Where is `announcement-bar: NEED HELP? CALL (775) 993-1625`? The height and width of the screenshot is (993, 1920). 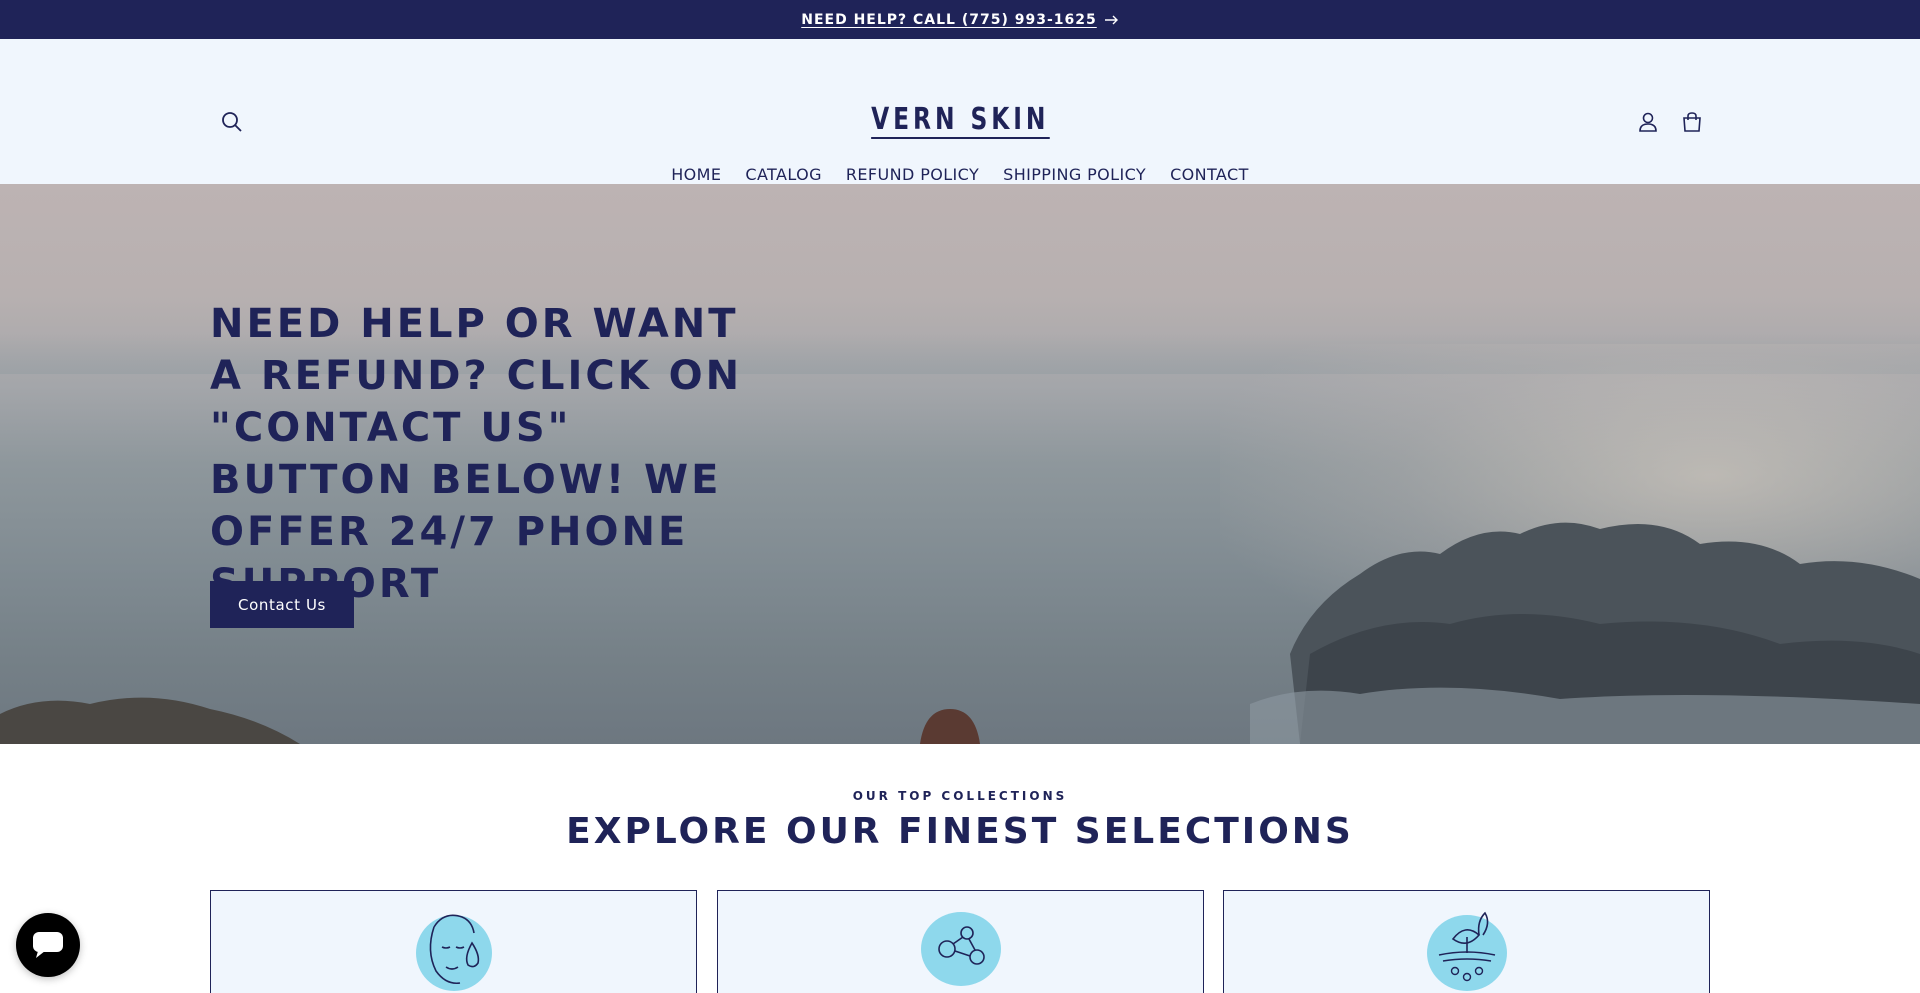
announcement-bar: NEED HELP? CALL (775) 993-1625 is located at coordinates (960, 19).